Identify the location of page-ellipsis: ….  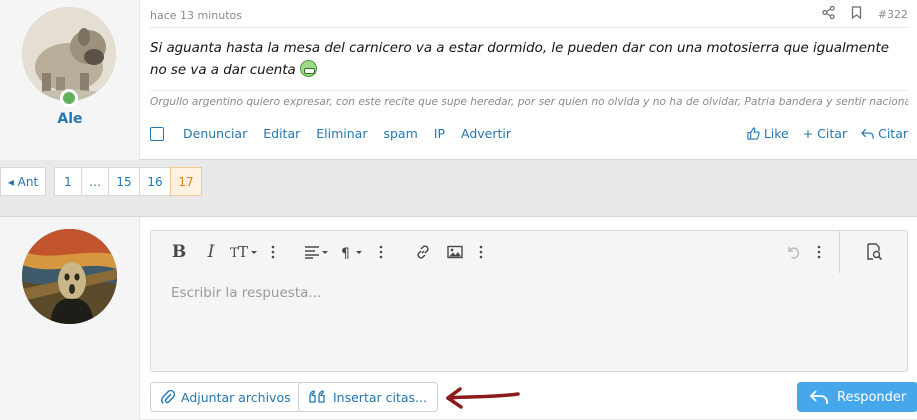
(95, 181).